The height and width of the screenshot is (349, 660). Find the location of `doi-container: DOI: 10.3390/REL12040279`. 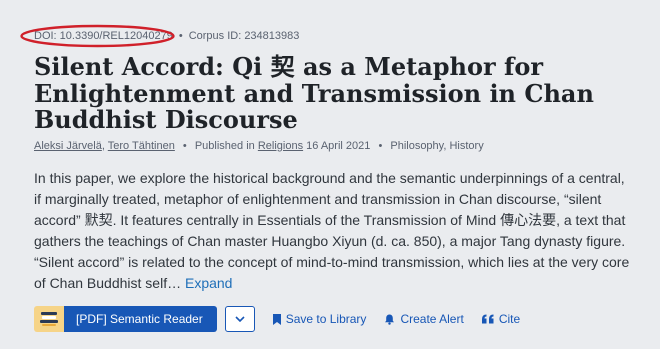

doi-container: DOI: 10.3390/REL12040279 is located at coordinates (97, 36).